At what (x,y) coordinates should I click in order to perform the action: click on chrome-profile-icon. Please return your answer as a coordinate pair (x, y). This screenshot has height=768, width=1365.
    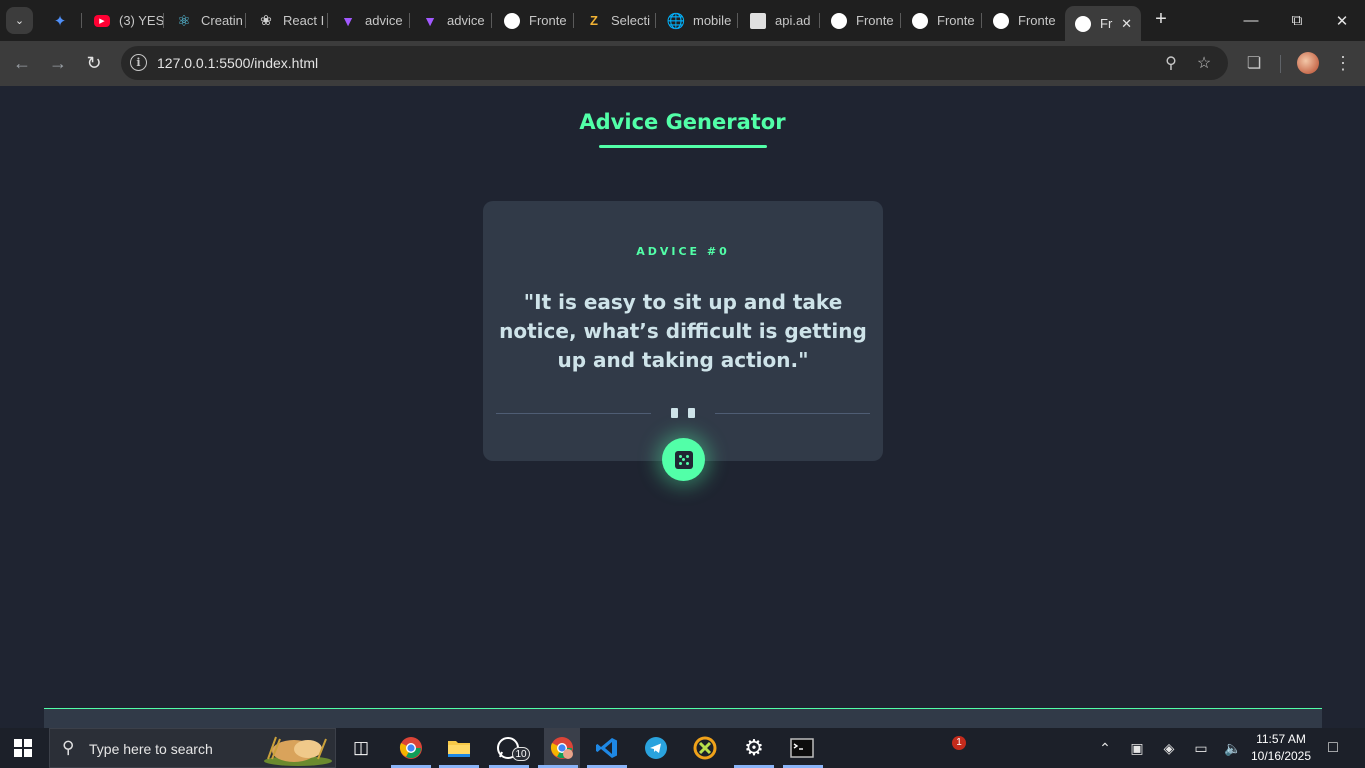
    Looking at the image, I should click on (562, 748).